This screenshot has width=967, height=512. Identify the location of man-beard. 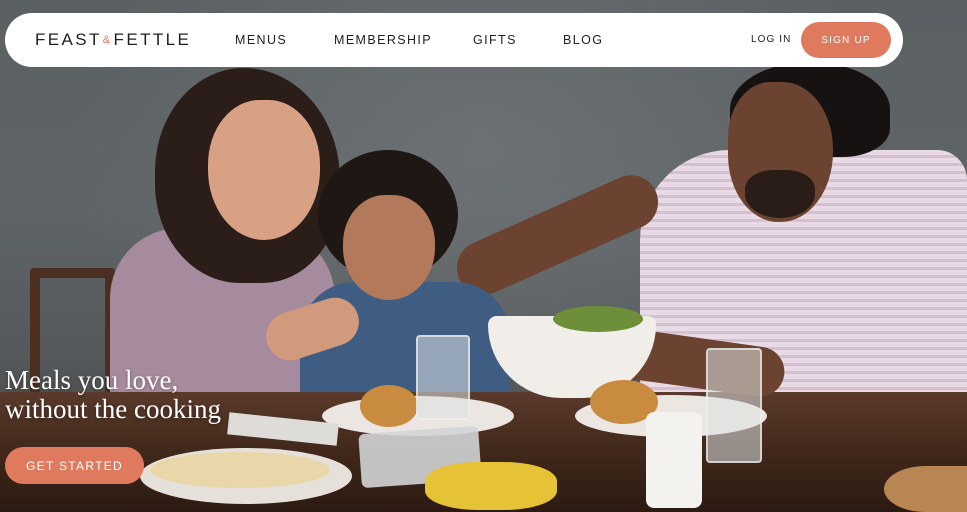
(780, 194).